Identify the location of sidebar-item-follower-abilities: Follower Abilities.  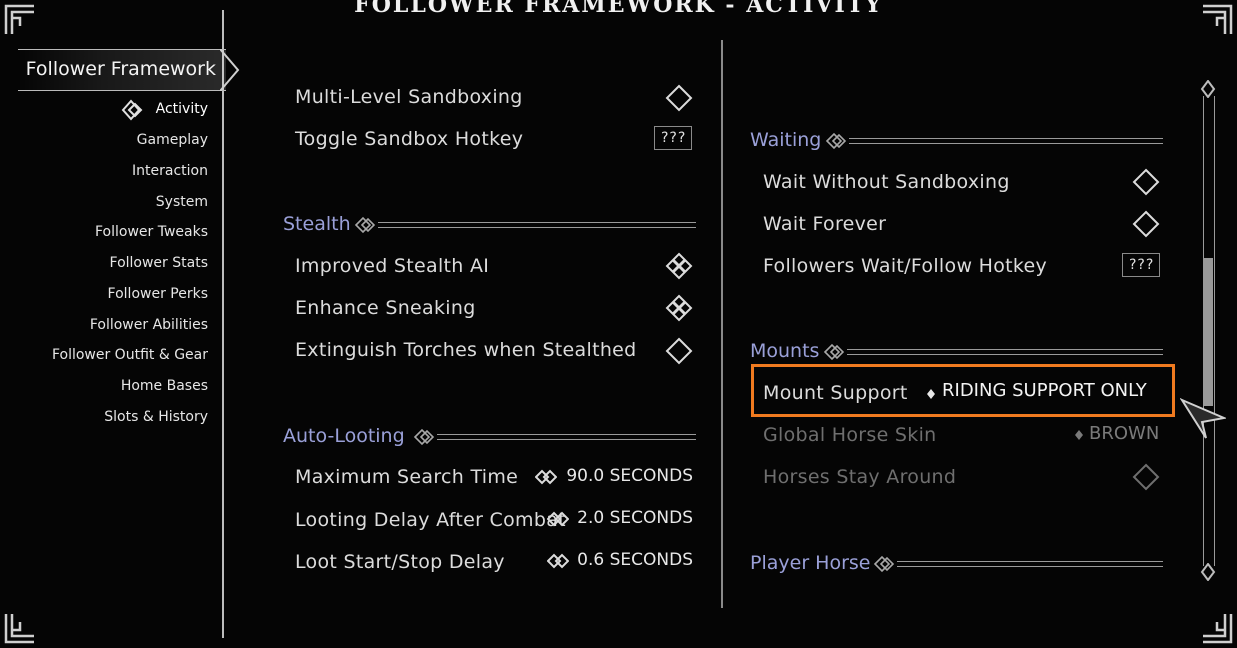
(149, 325).